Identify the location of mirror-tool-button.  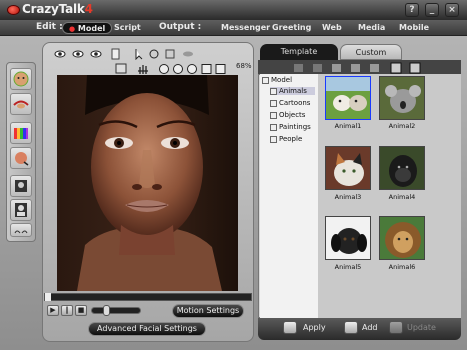
(21, 230).